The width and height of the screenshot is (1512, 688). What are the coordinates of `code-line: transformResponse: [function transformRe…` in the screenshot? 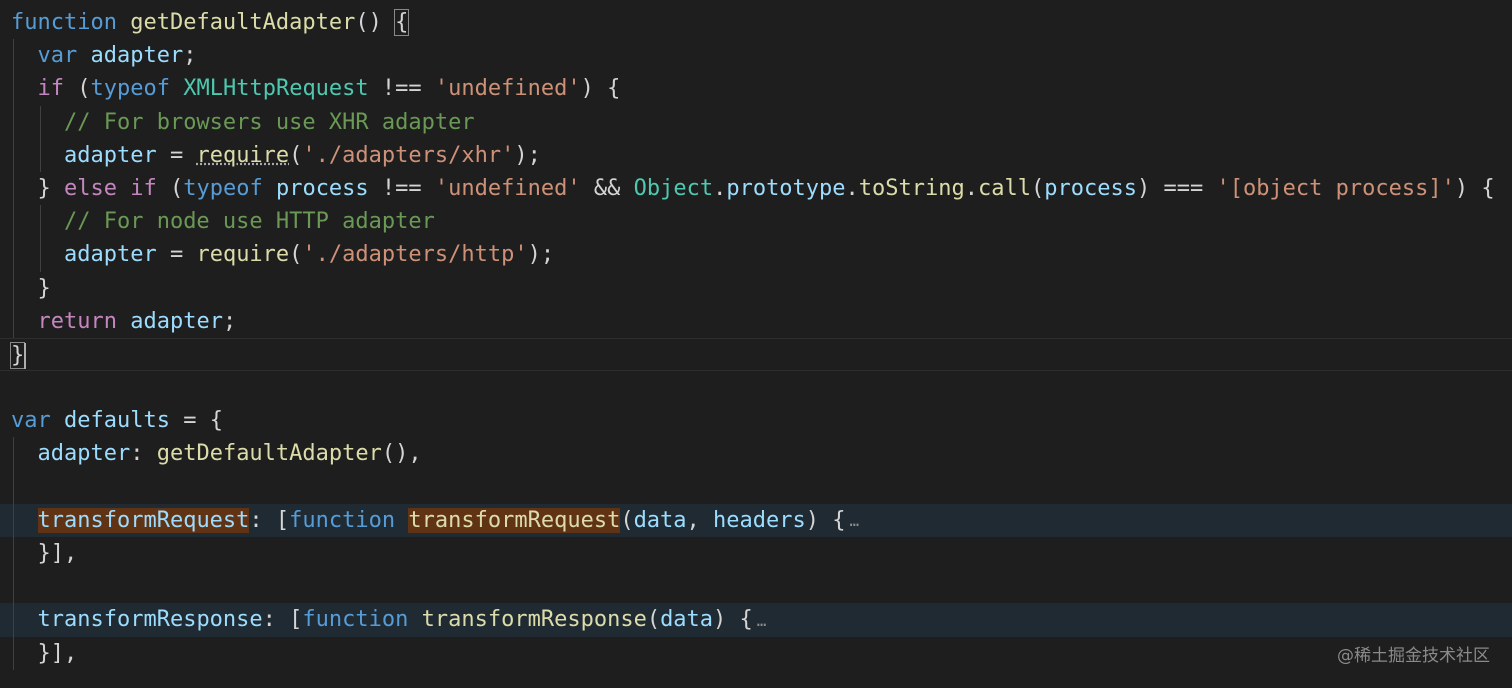 It's located at (756, 620).